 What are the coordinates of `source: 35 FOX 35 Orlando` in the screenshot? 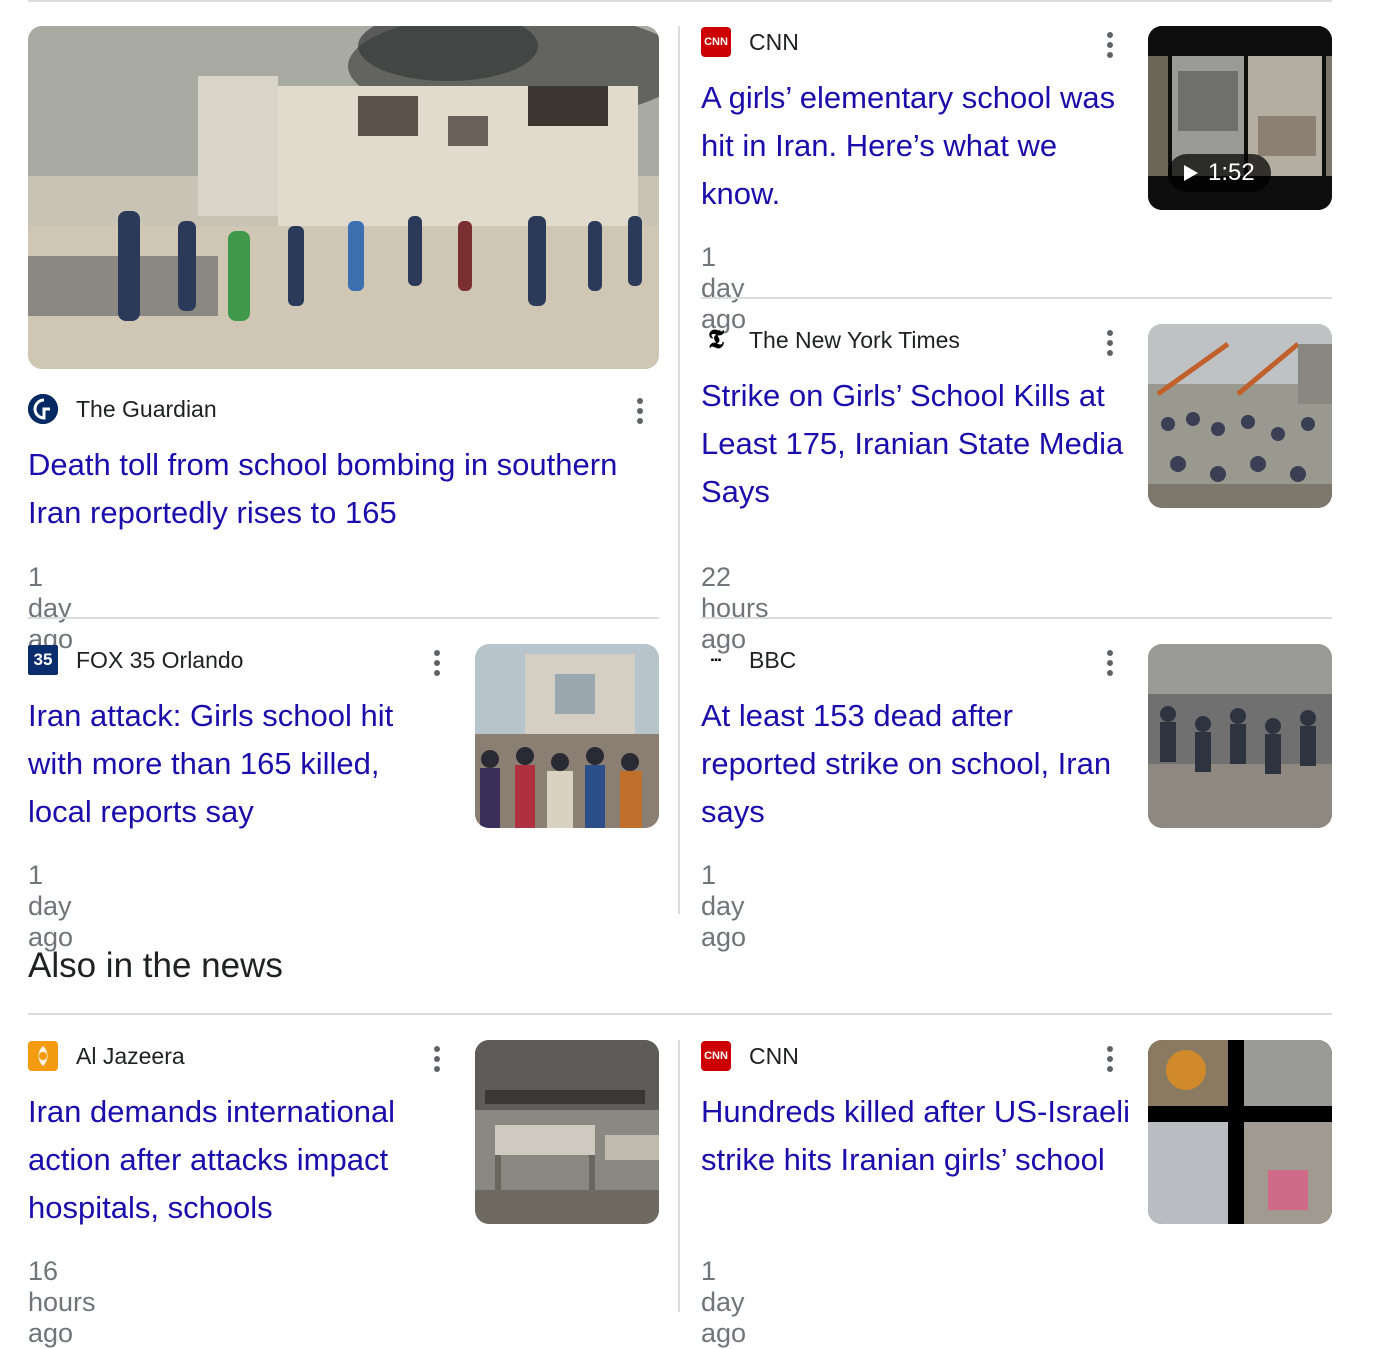 It's located at (135, 660).